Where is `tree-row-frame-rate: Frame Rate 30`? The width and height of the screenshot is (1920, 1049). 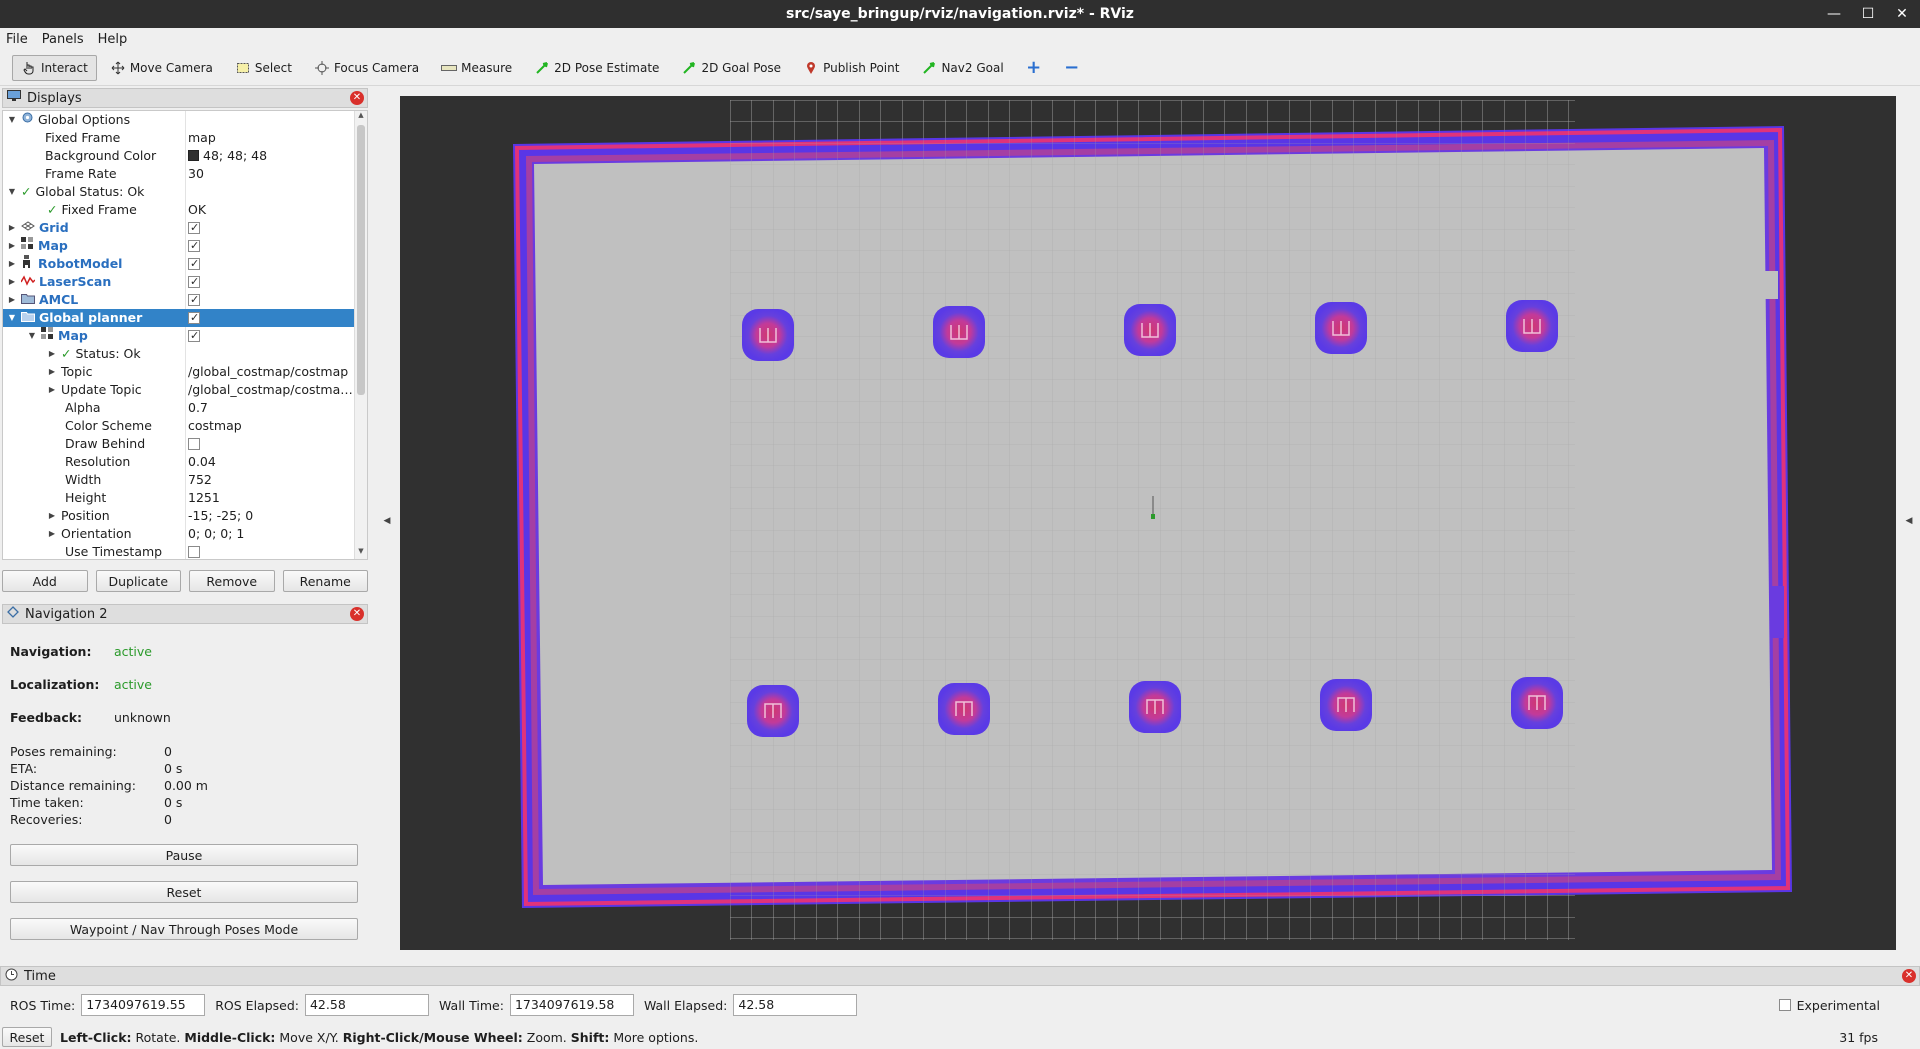
tree-row-frame-rate: Frame Rate 30 is located at coordinates (185, 174).